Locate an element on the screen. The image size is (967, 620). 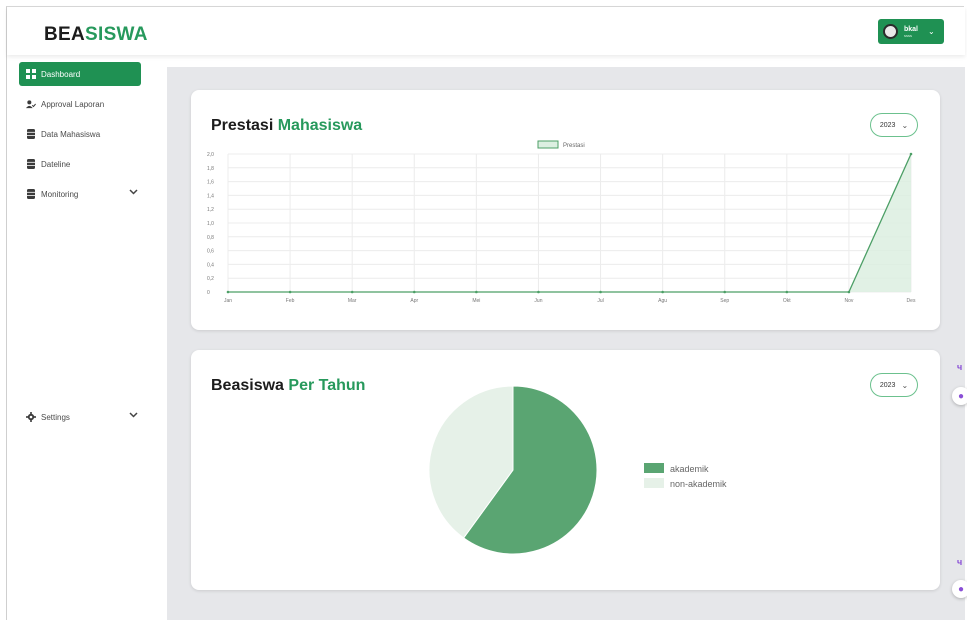
legend-label: Prestasi is located at coordinates (574, 146).